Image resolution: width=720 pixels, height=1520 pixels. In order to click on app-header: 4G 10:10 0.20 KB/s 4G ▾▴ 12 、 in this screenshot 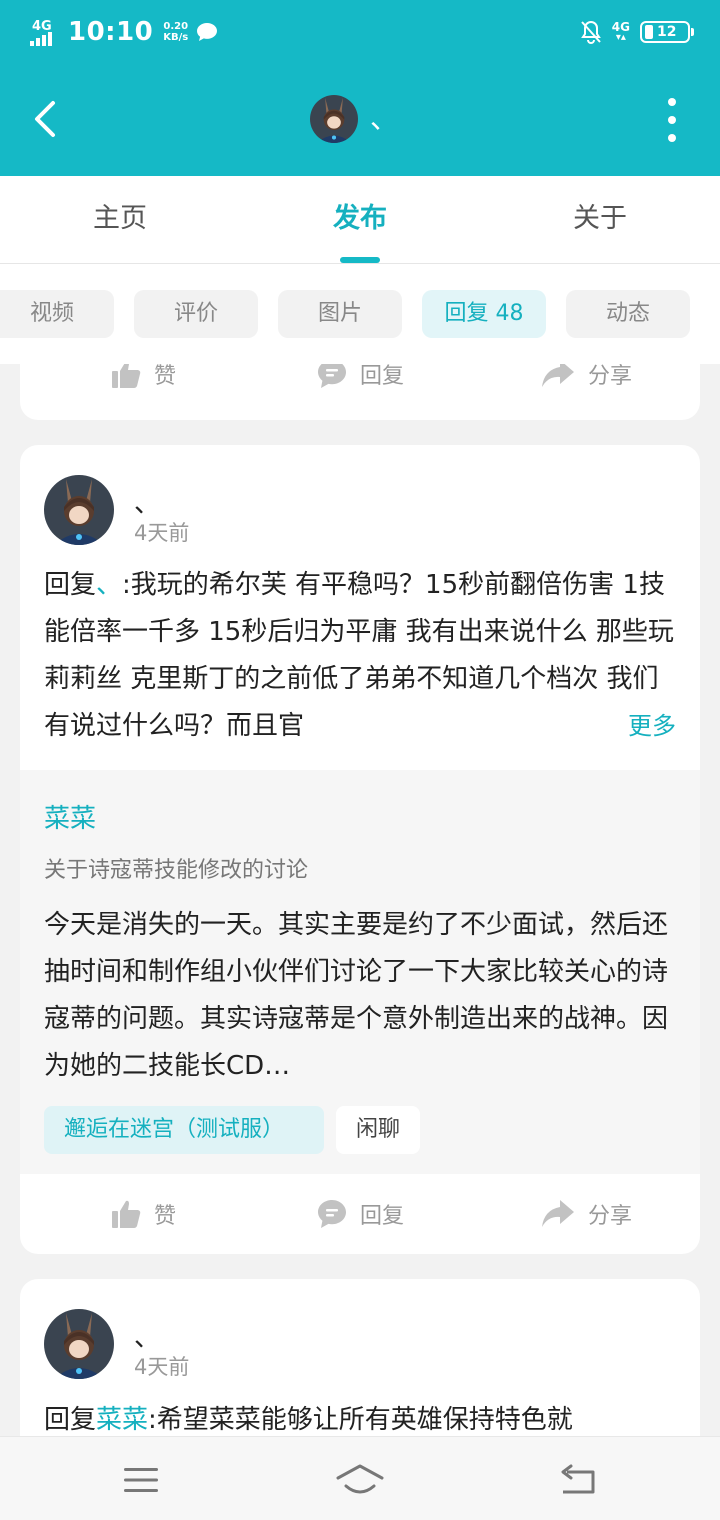, I will do `click(360, 88)`.